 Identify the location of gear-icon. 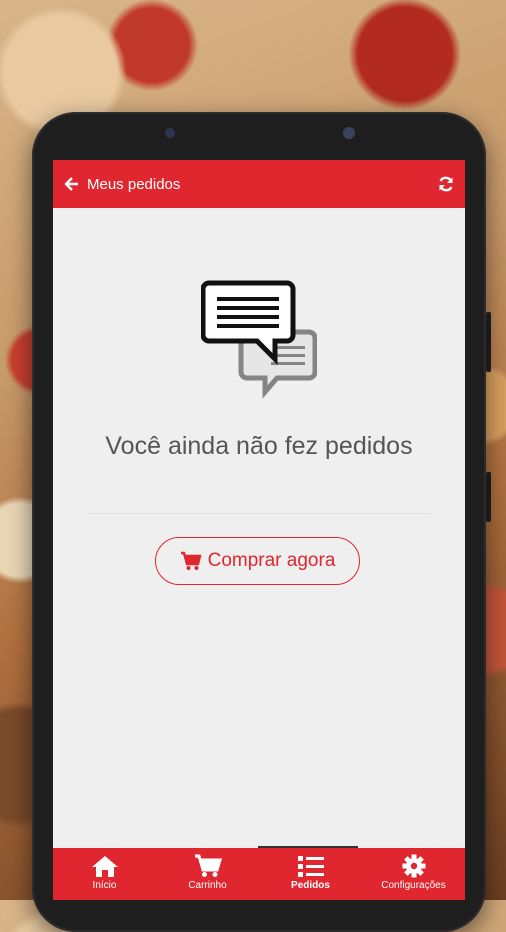
(414, 866).